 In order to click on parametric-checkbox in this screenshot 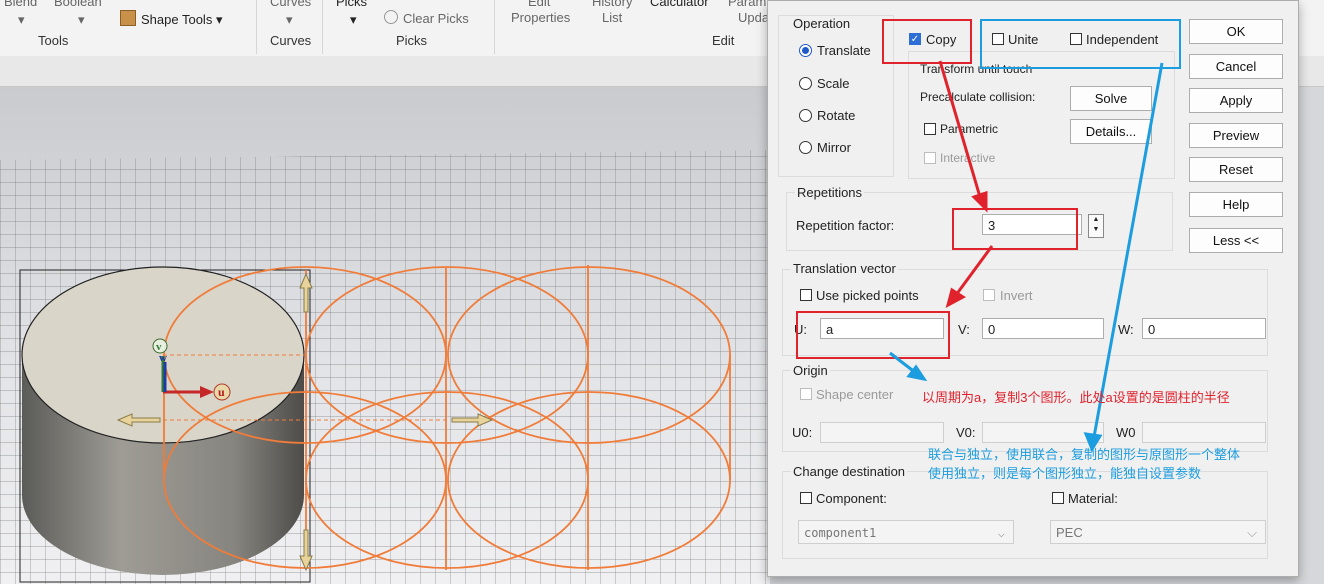, I will do `click(930, 129)`.